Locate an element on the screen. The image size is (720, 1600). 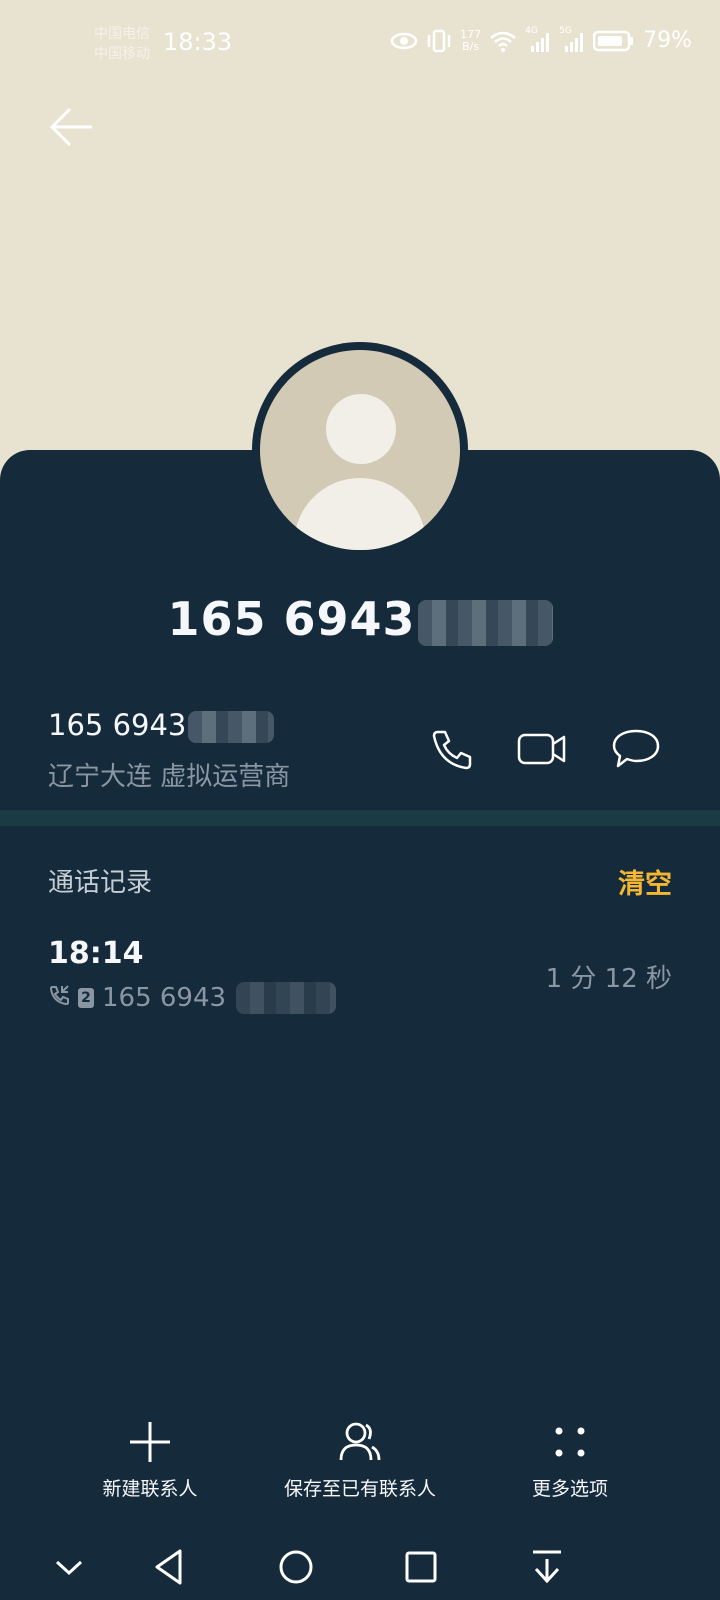
circle-home-icon is located at coordinates (296, 1567).